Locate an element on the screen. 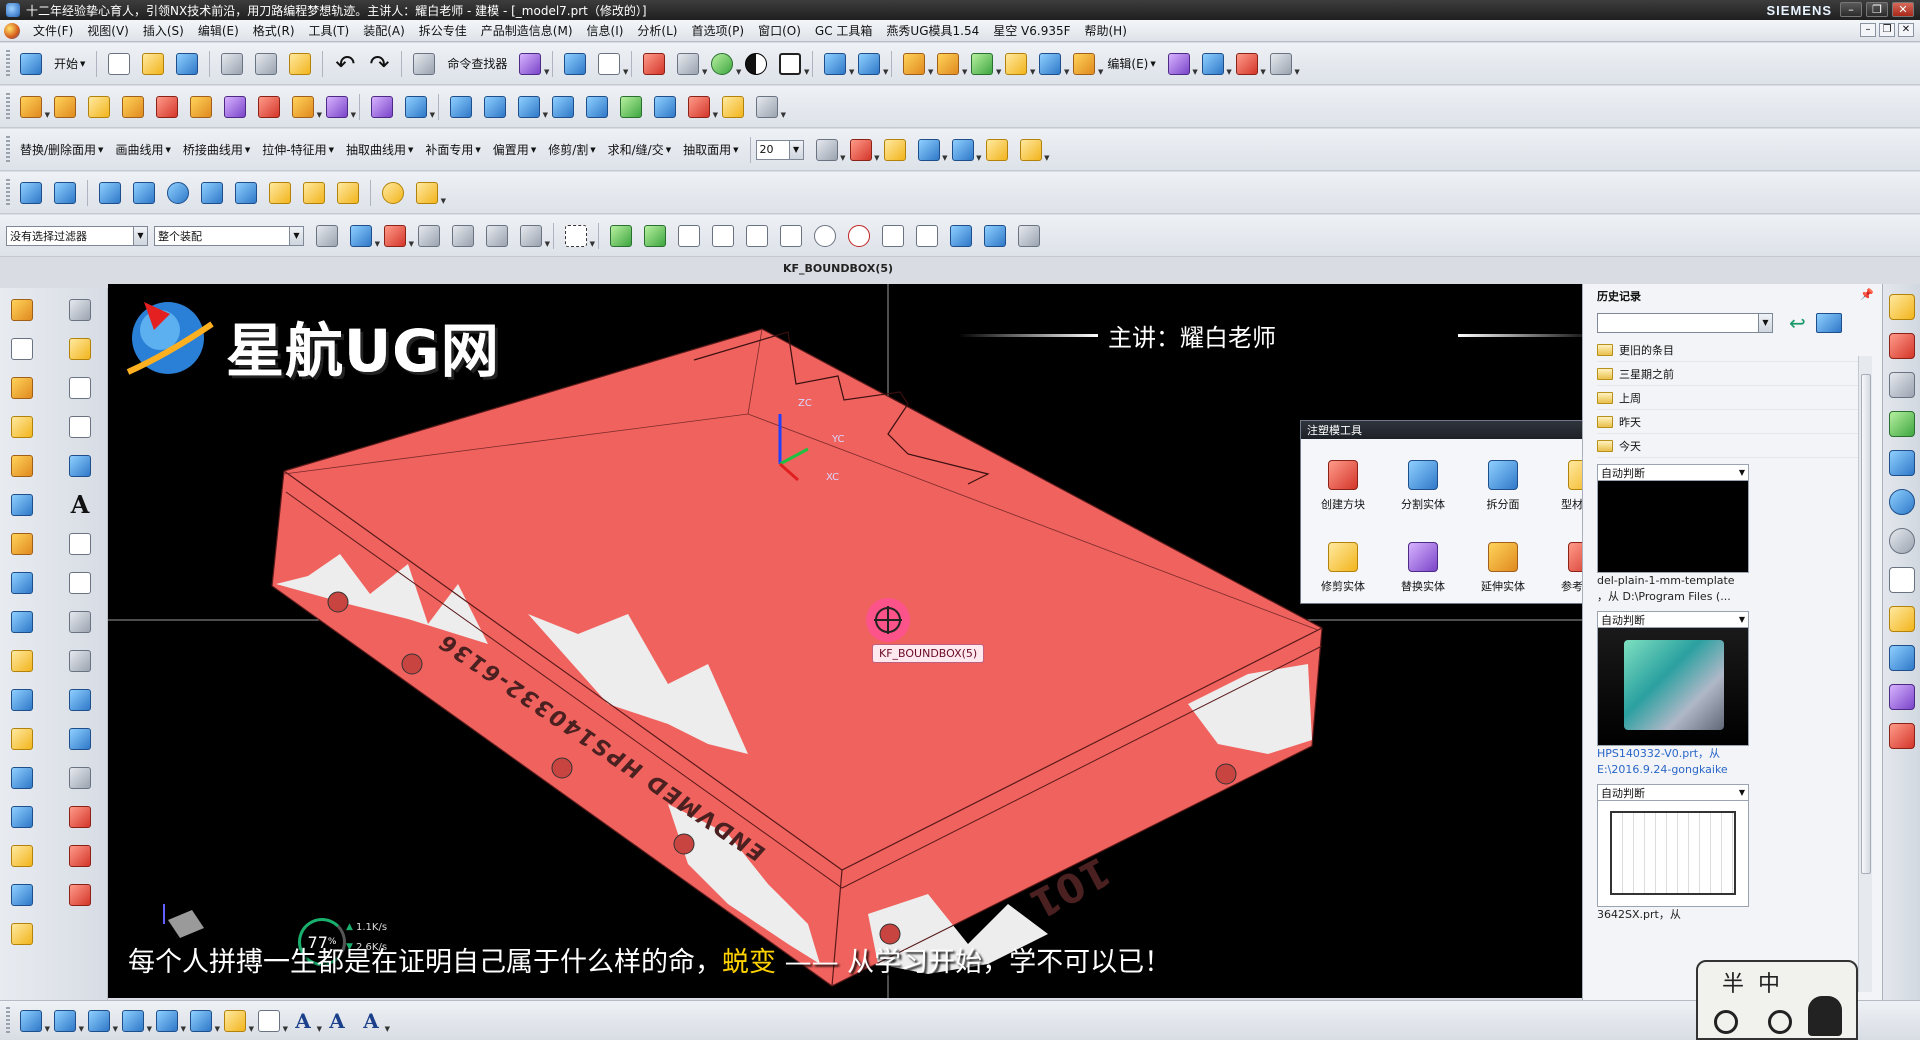  mold-base-button is located at coordinates (110, 193).